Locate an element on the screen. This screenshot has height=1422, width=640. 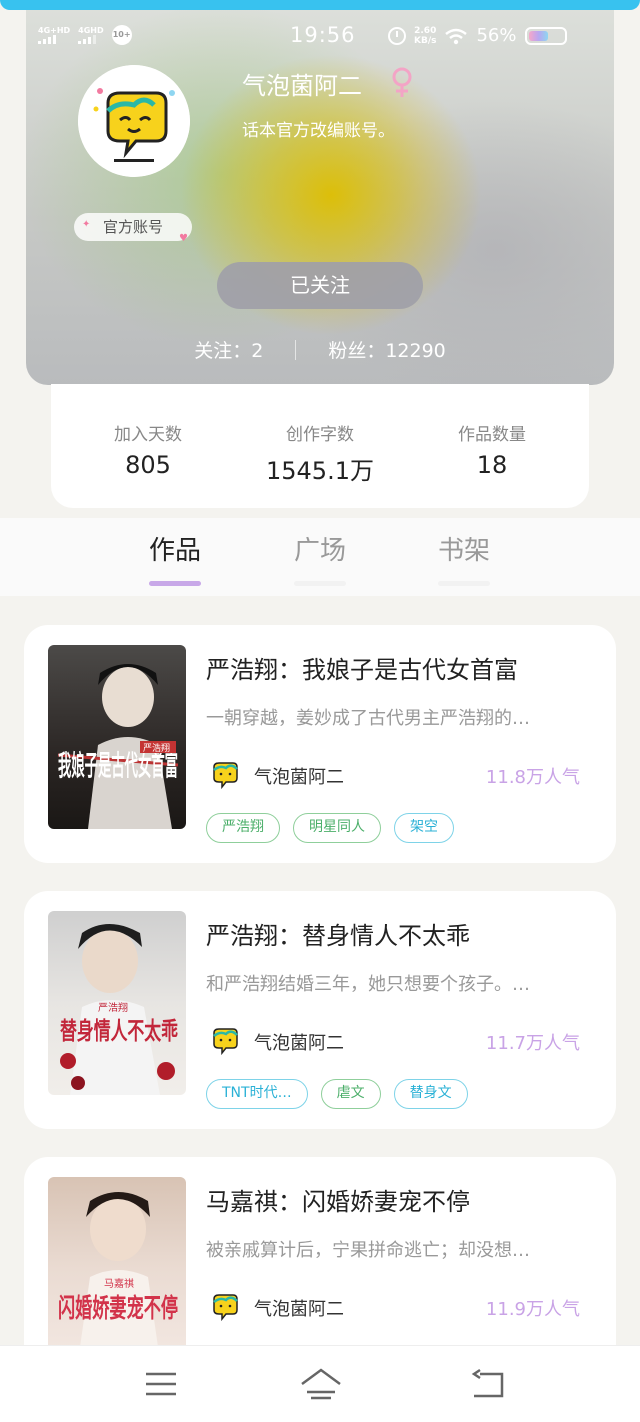
back-icon is located at coordinates (488, 1384).